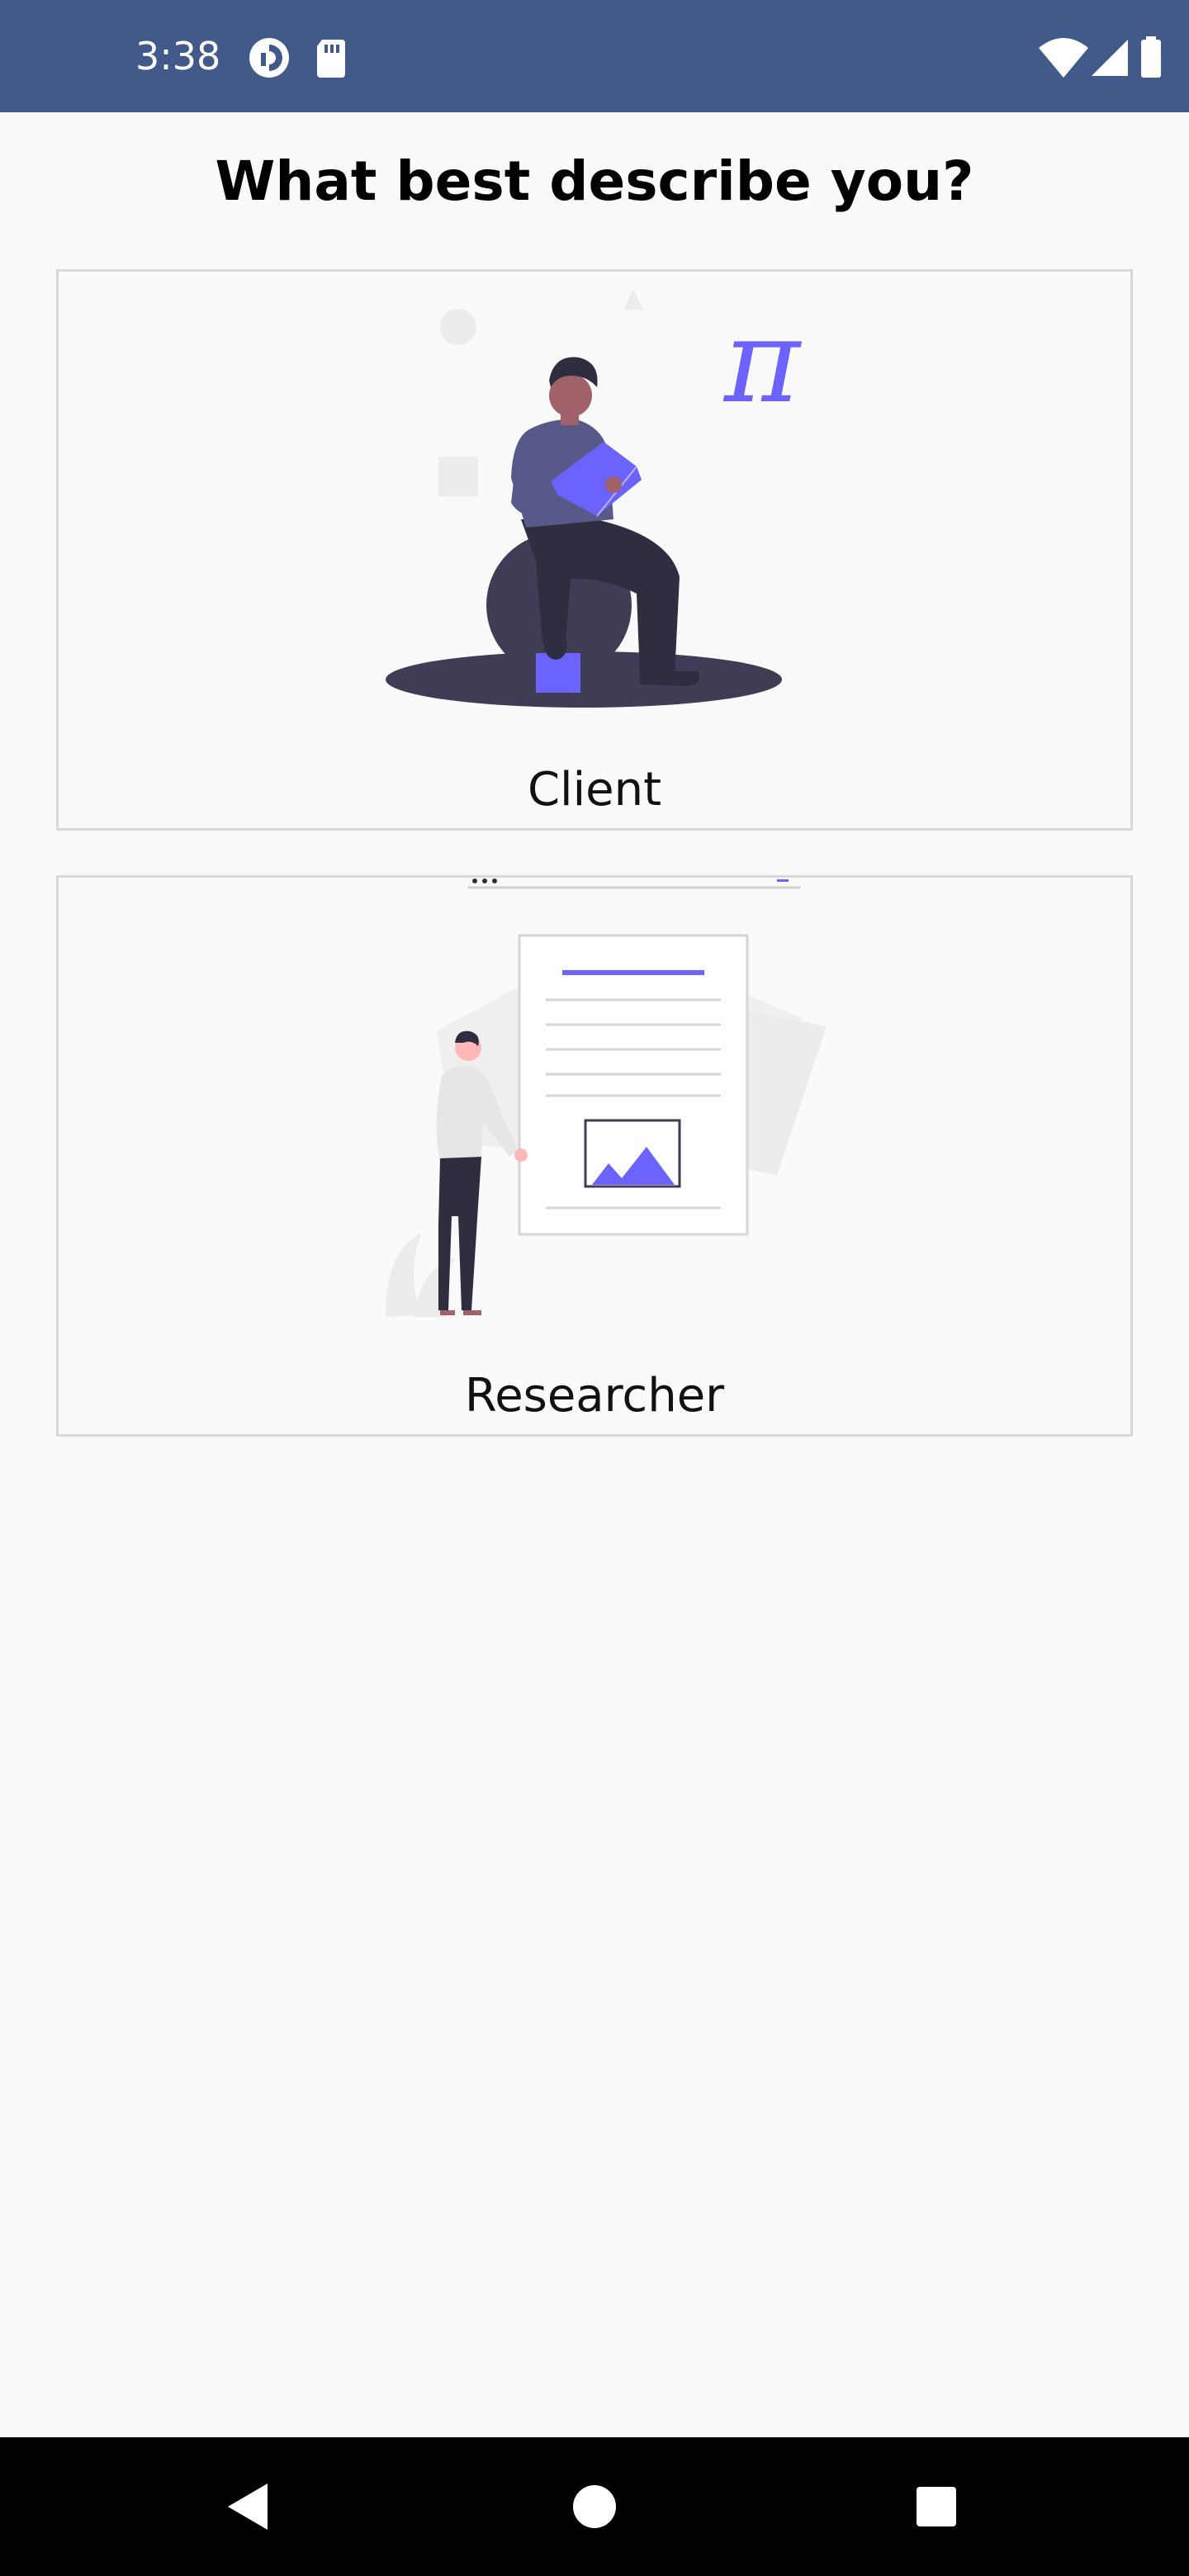 This screenshot has width=1189, height=2576. What do you see at coordinates (936, 2506) in the screenshot?
I see `recents-icon` at bounding box center [936, 2506].